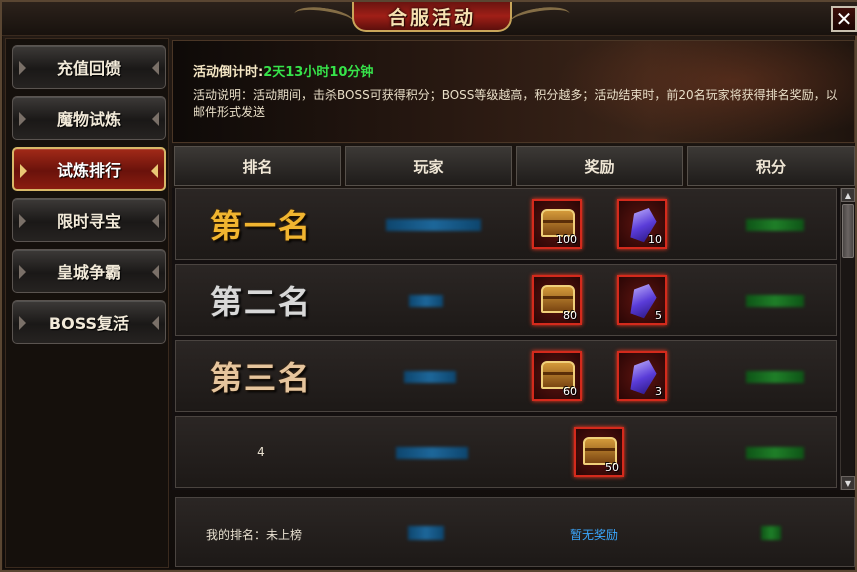  I want to click on item-count: 80, so click(570, 315).